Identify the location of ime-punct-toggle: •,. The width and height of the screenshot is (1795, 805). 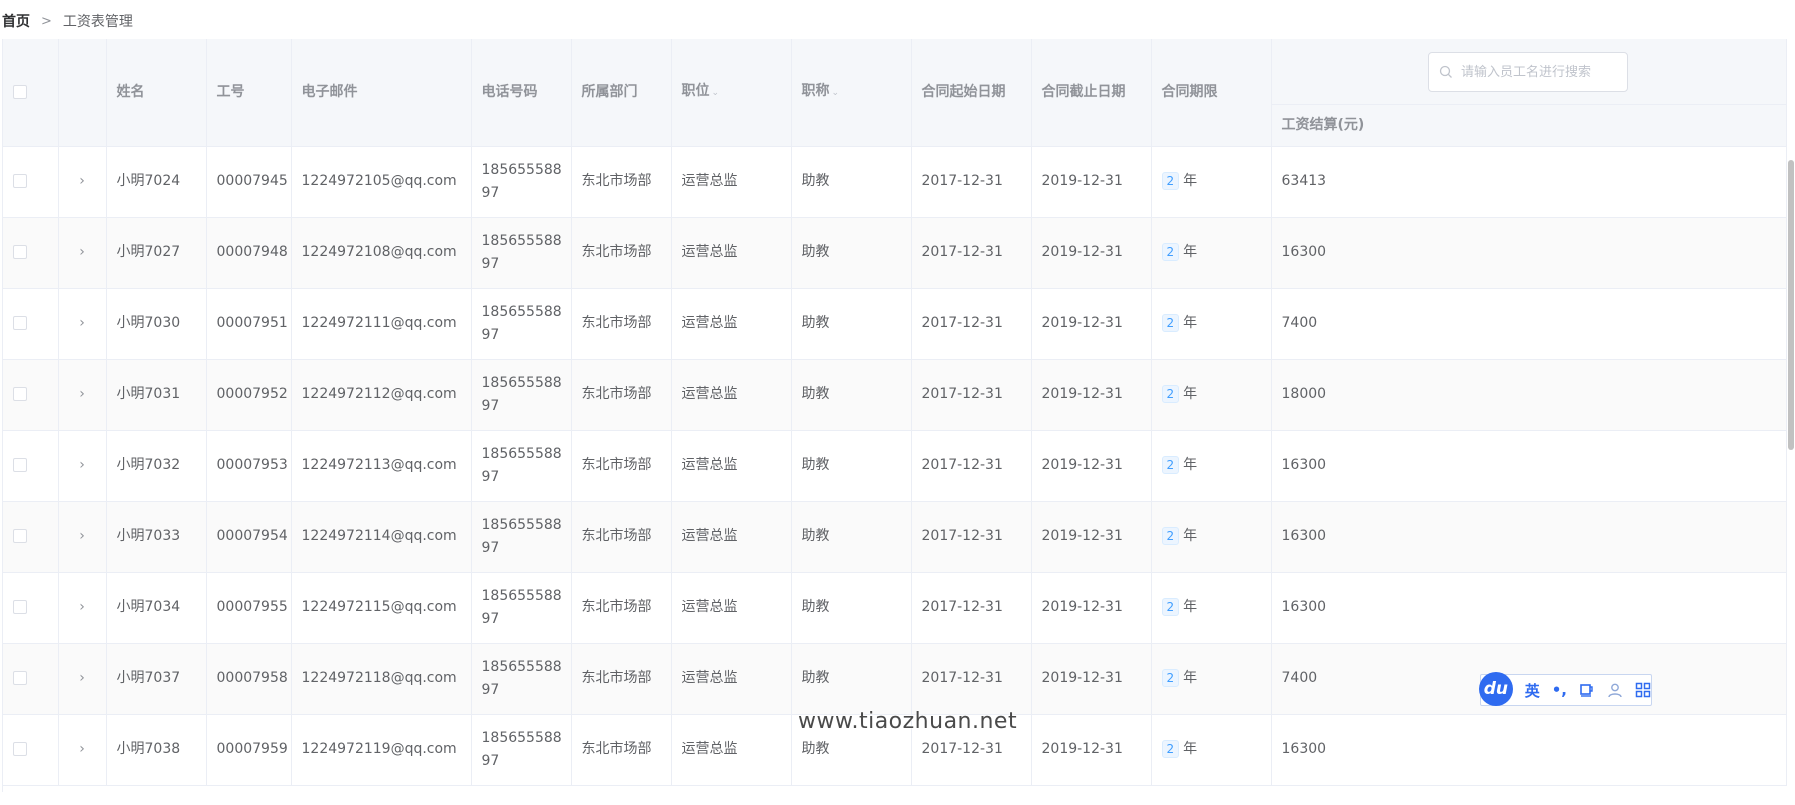
(1559, 690).